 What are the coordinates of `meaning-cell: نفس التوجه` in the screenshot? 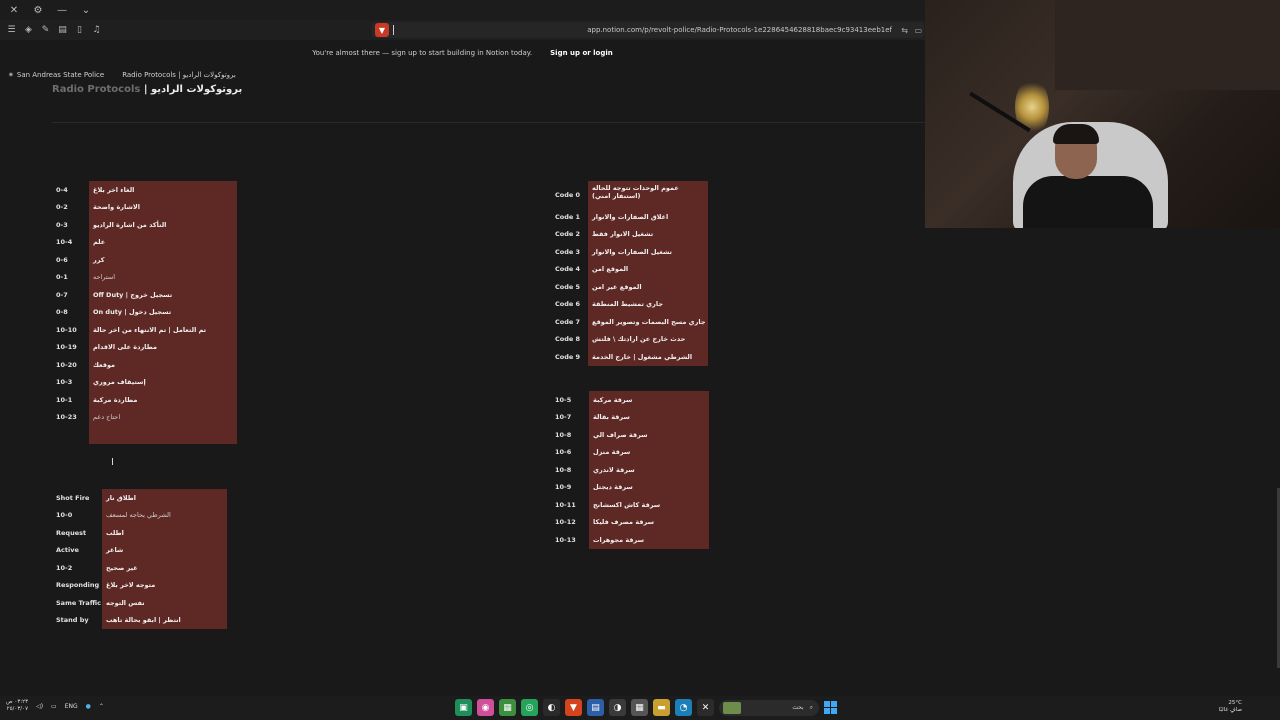 It's located at (164, 603).